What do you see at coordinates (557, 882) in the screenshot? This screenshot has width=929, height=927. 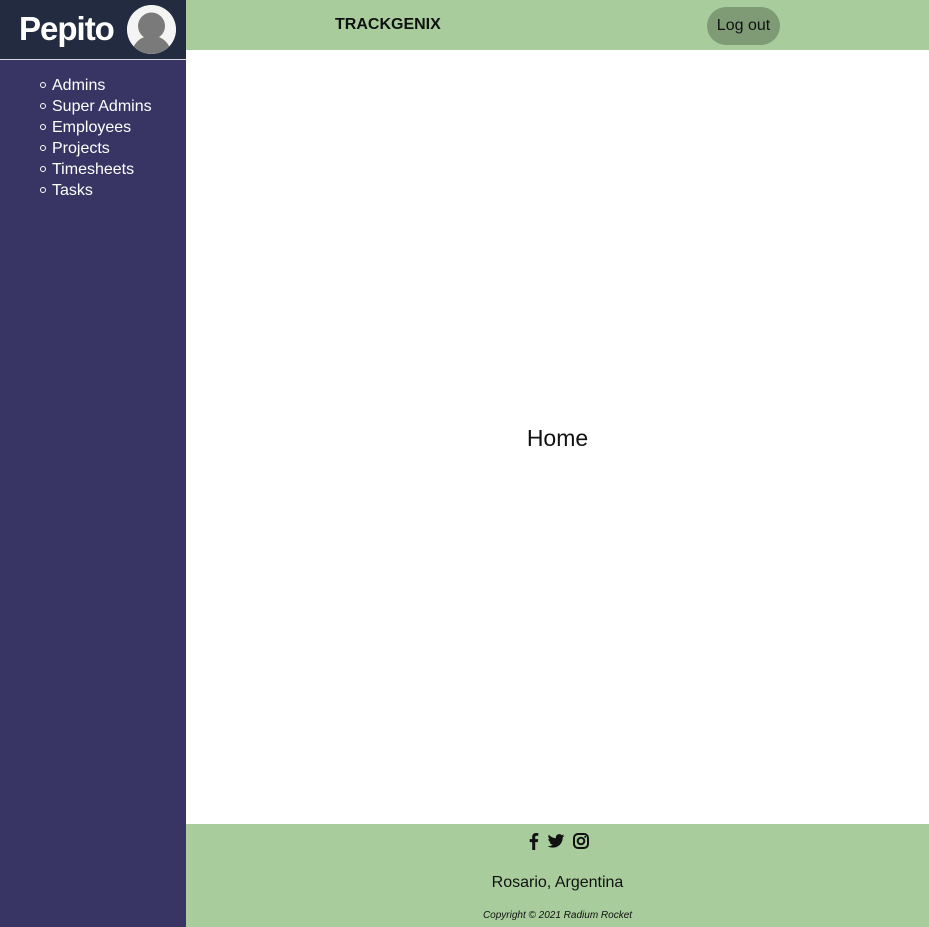 I see `footer-location: Rosario, Argentina` at bounding box center [557, 882].